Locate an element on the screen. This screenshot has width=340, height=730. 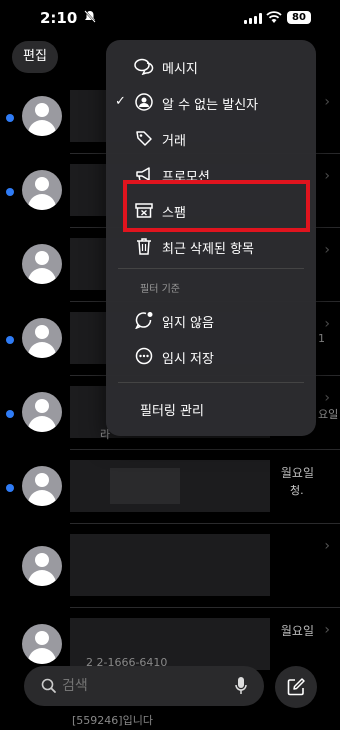
background-fragment: [559246]입니다 is located at coordinates (112, 720).